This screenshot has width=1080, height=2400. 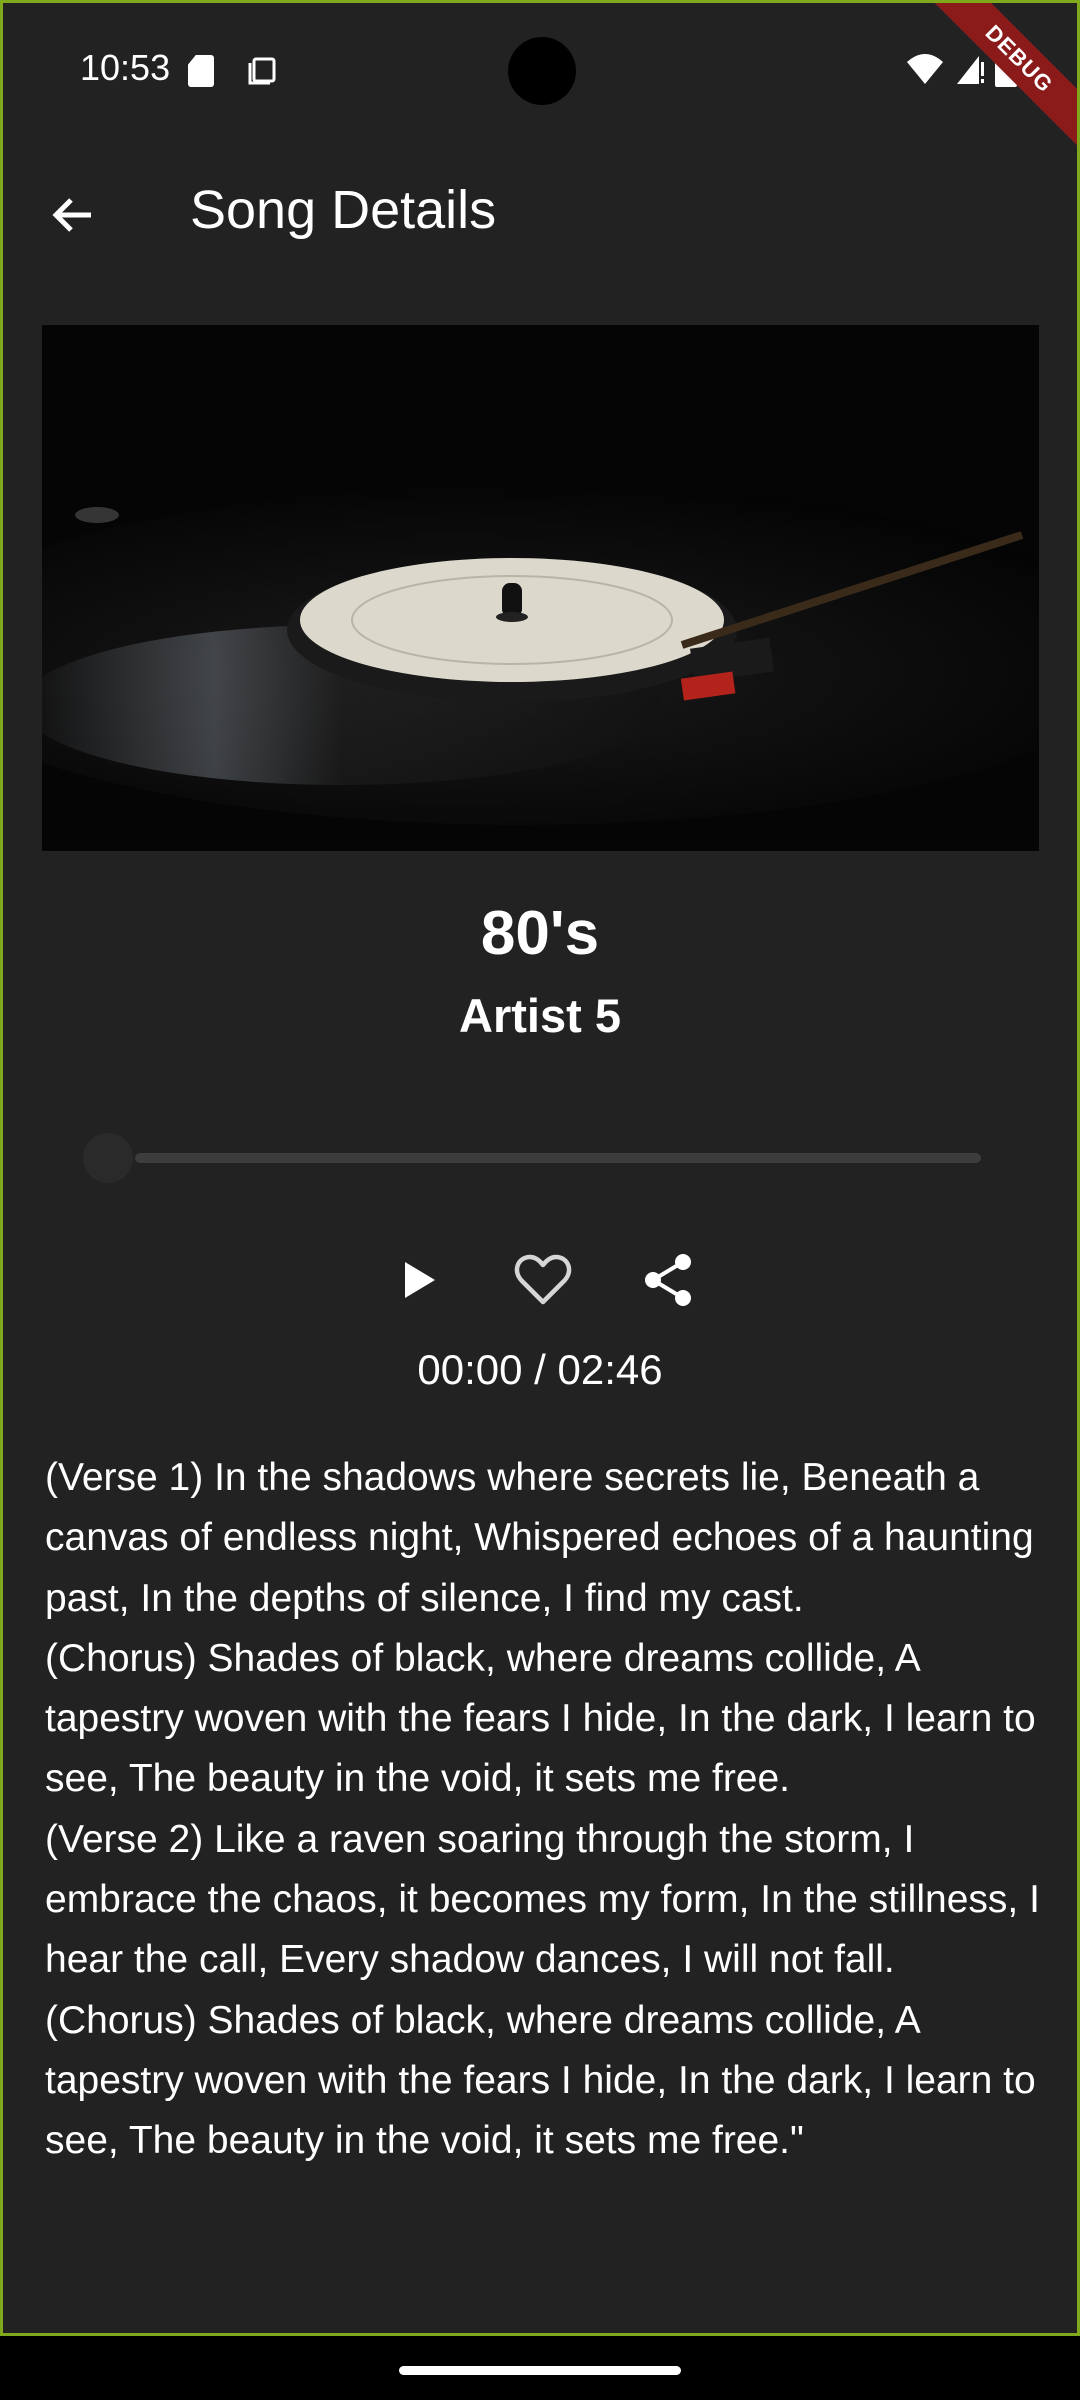 I want to click on status-time: 10:53, so click(x=125, y=67).